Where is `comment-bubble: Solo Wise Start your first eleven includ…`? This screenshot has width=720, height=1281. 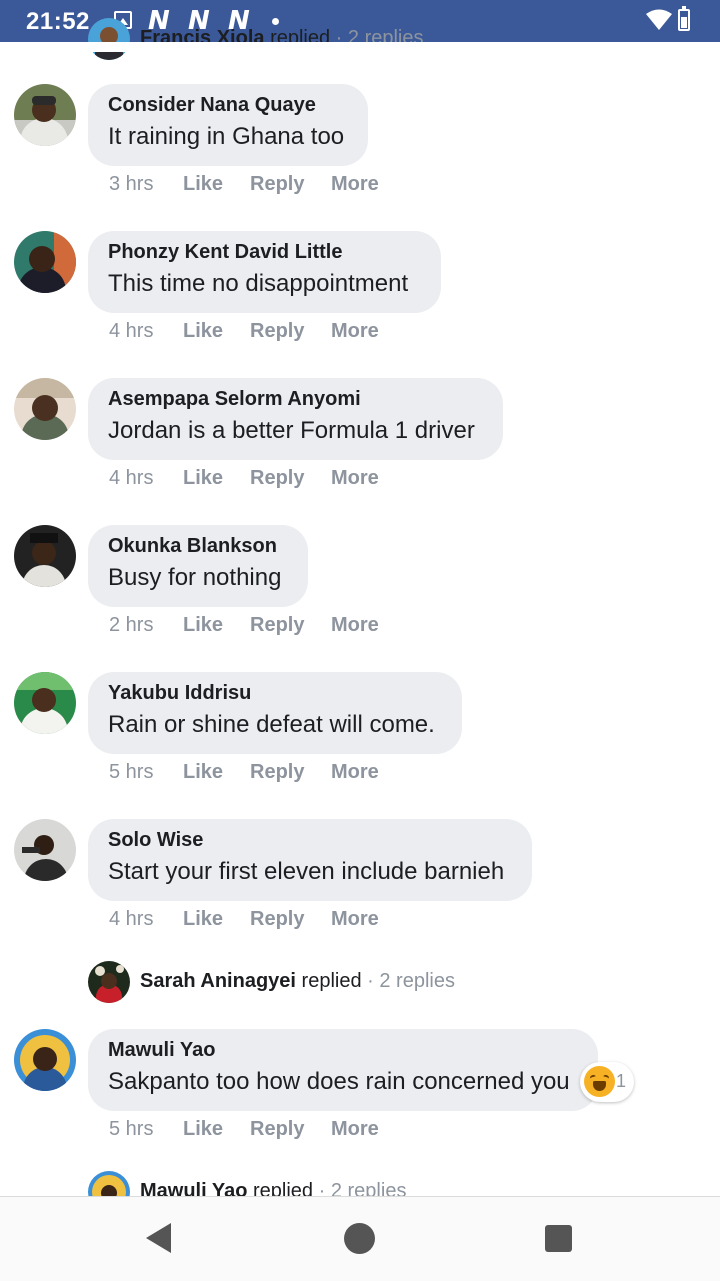
comment-bubble: Solo Wise Start your first eleven includ… is located at coordinates (310, 860).